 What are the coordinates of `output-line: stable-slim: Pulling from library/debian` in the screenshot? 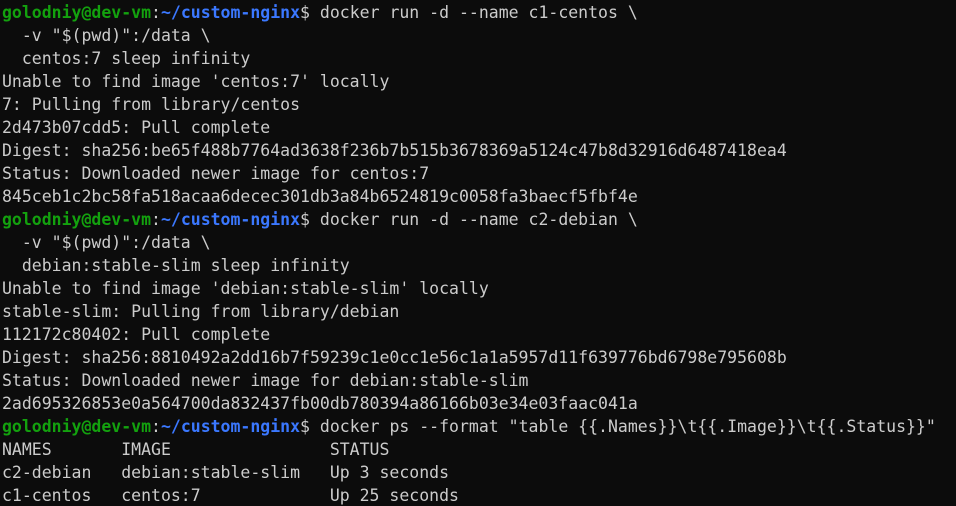 It's located at (479, 311).